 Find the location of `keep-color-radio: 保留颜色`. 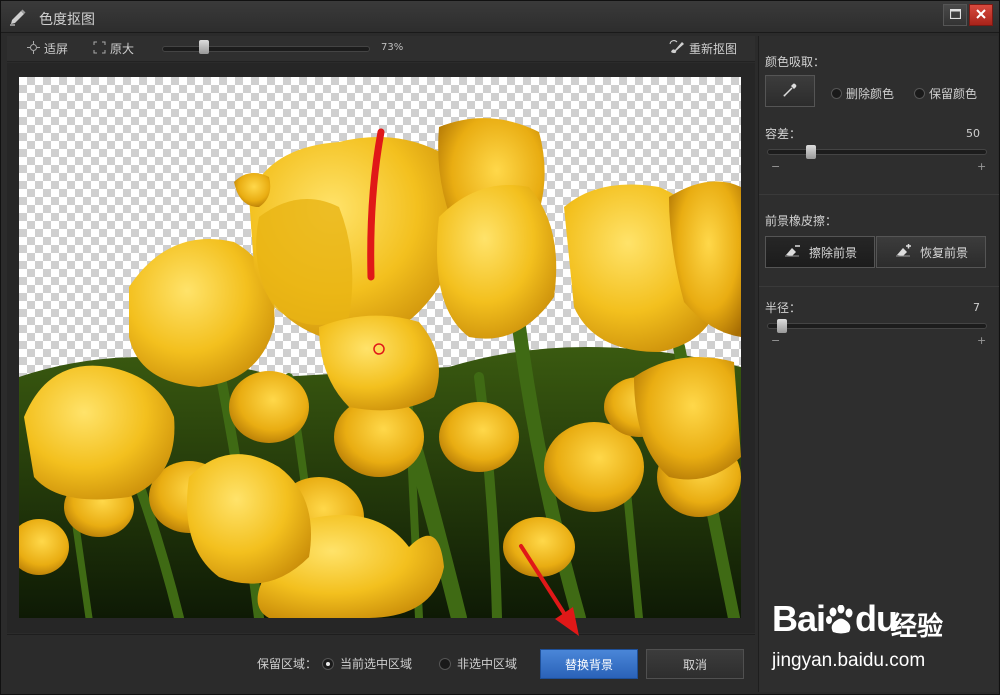

keep-color-radio: 保留颜色 is located at coordinates (945, 93).